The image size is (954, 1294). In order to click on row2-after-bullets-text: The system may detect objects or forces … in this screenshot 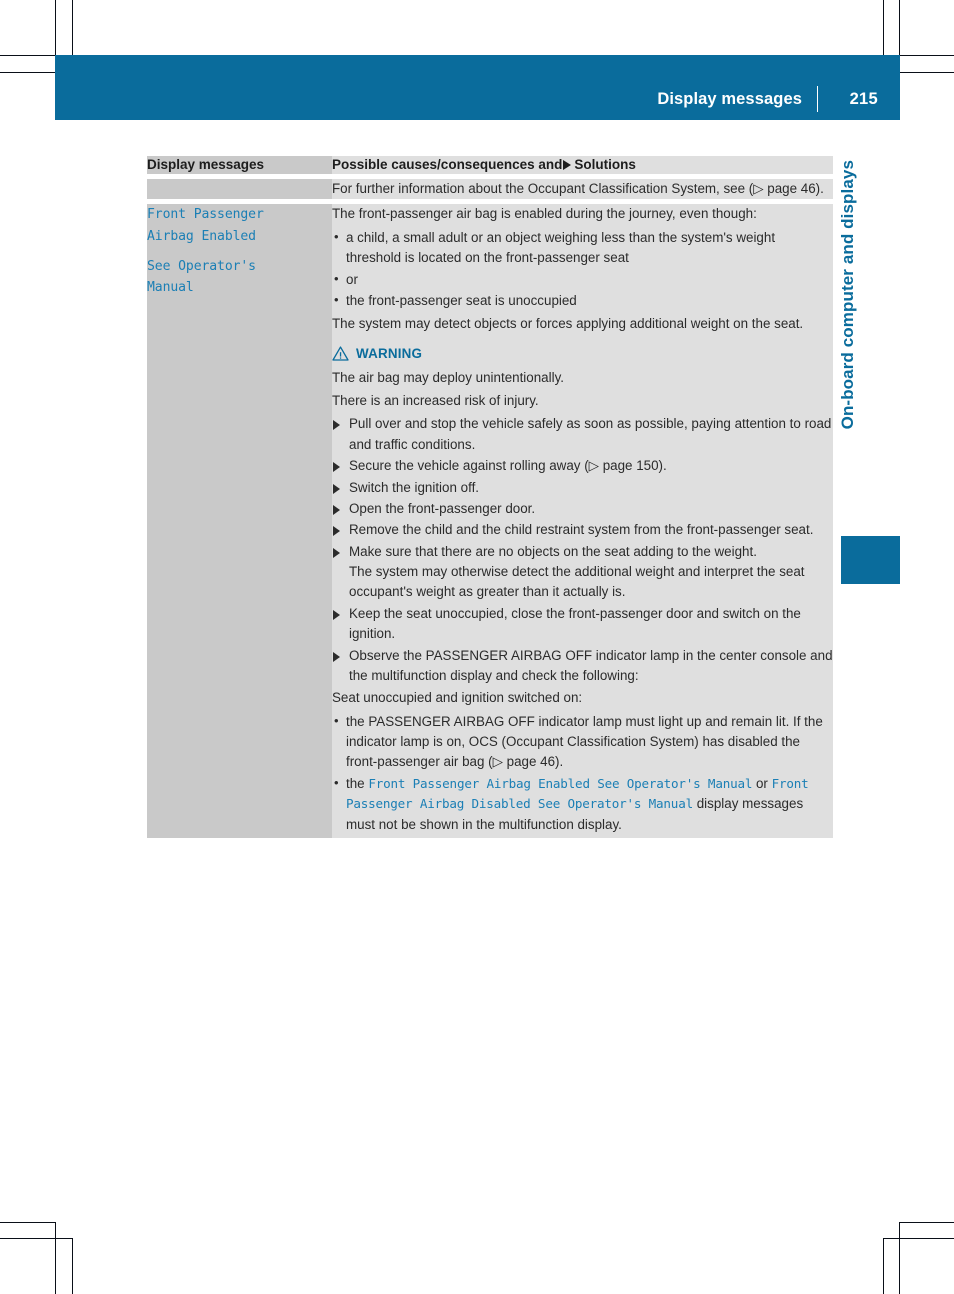, I will do `click(568, 324)`.